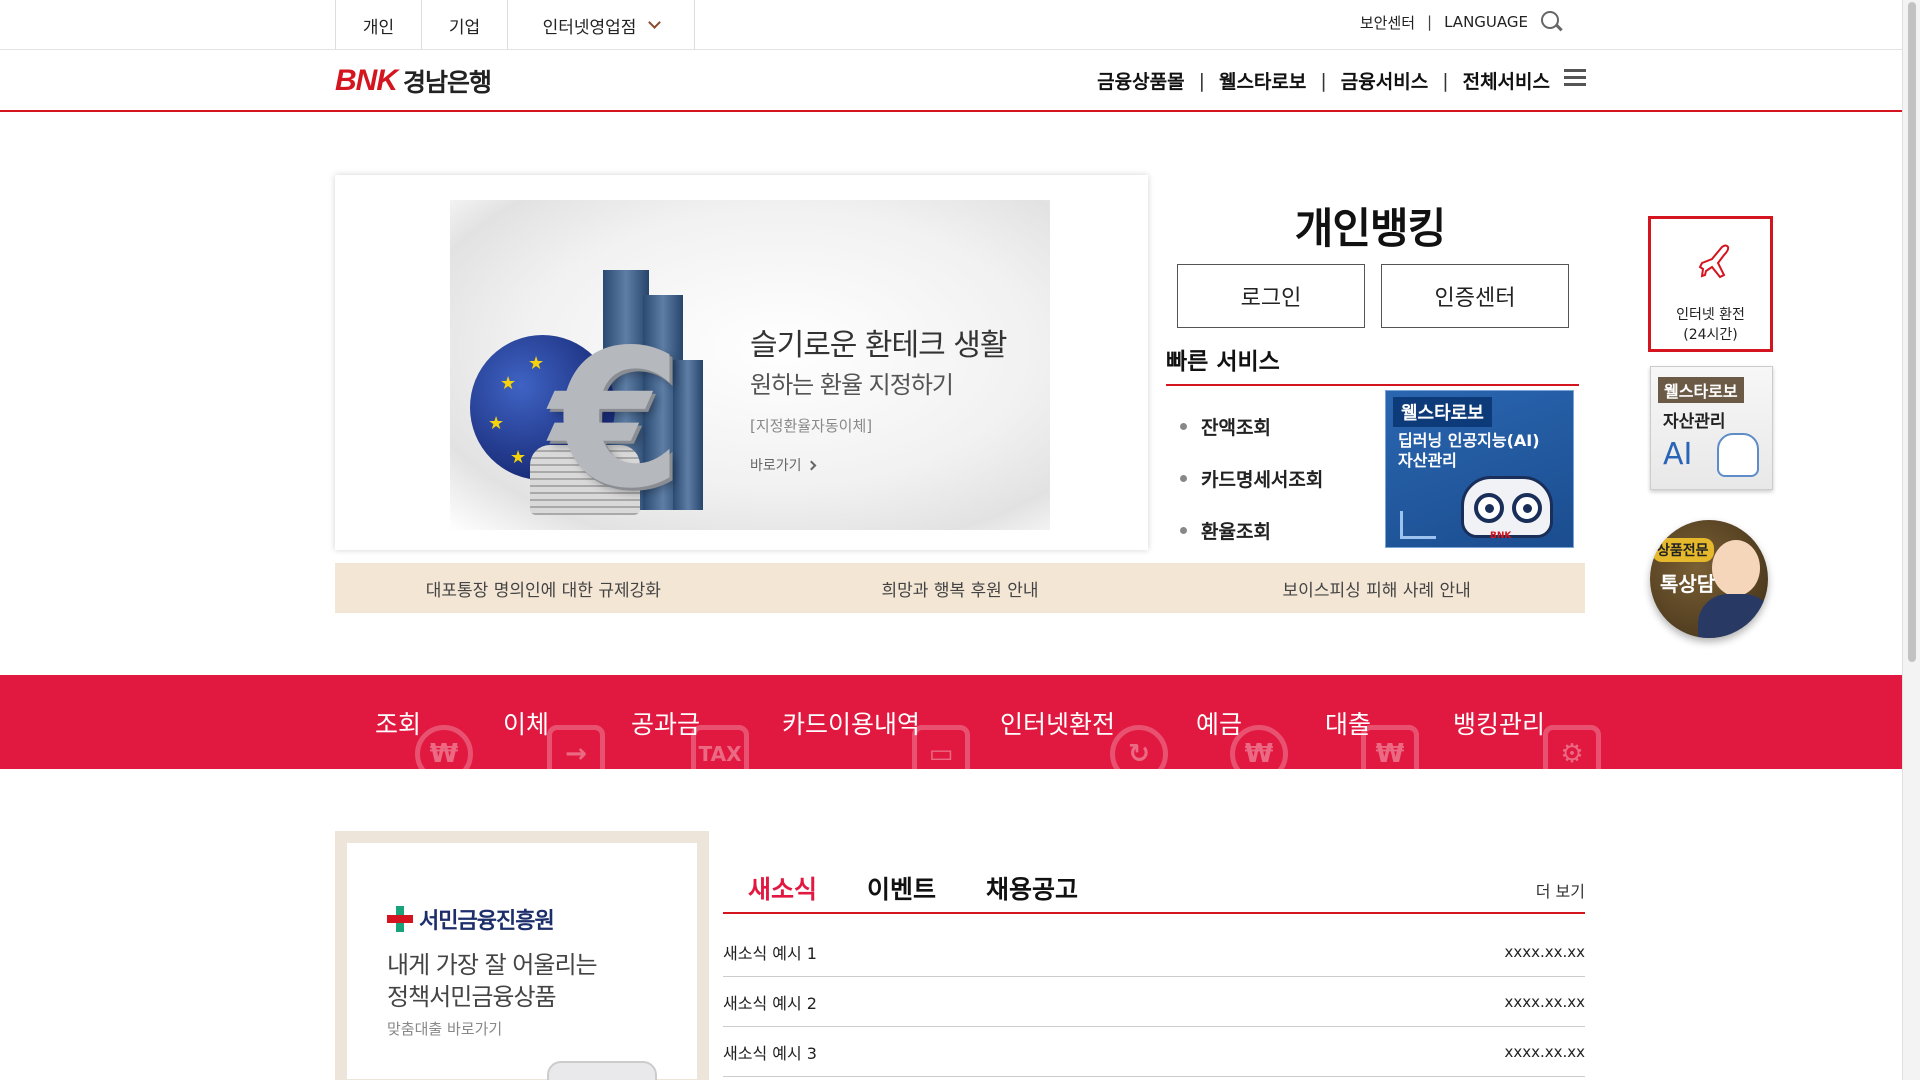 This screenshot has height=1080, width=1920. I want to click on cert-center-button: 인증센터, so click(1475, 296).